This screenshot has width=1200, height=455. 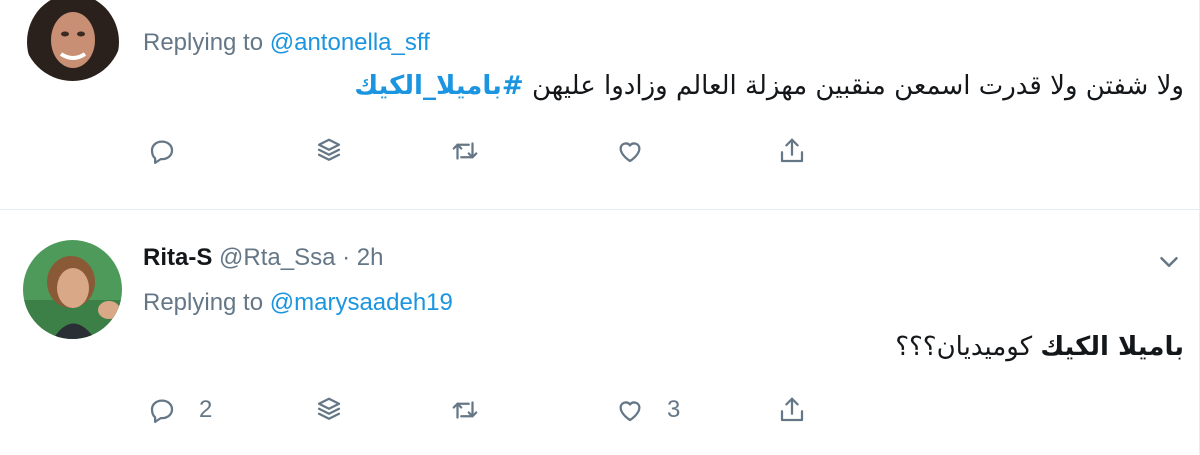 I want to click on replying-to: Replying to @marysaadeh19, so click(x=298, y=303).